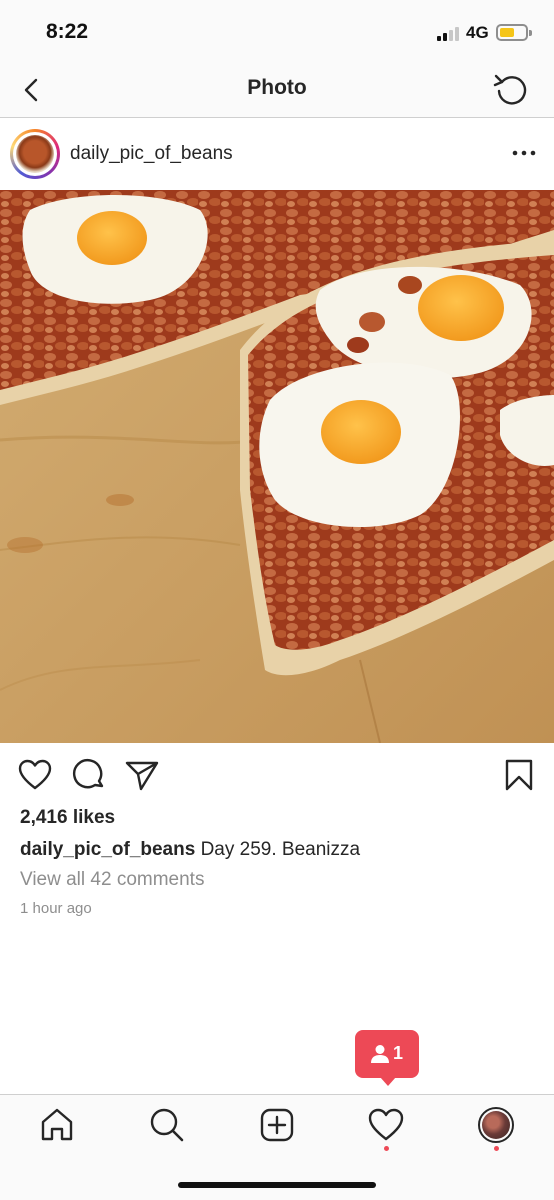  I want to click on post-caption: daily_pic_of_beans Day 259. Beanizza, so click(190, 850).